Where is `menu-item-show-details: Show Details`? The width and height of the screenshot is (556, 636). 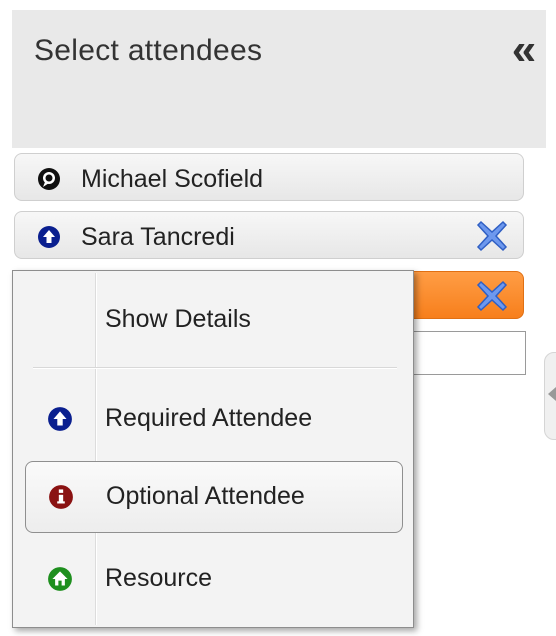 menu-item-show-details: Show Details is located at coordinates (214, 320).